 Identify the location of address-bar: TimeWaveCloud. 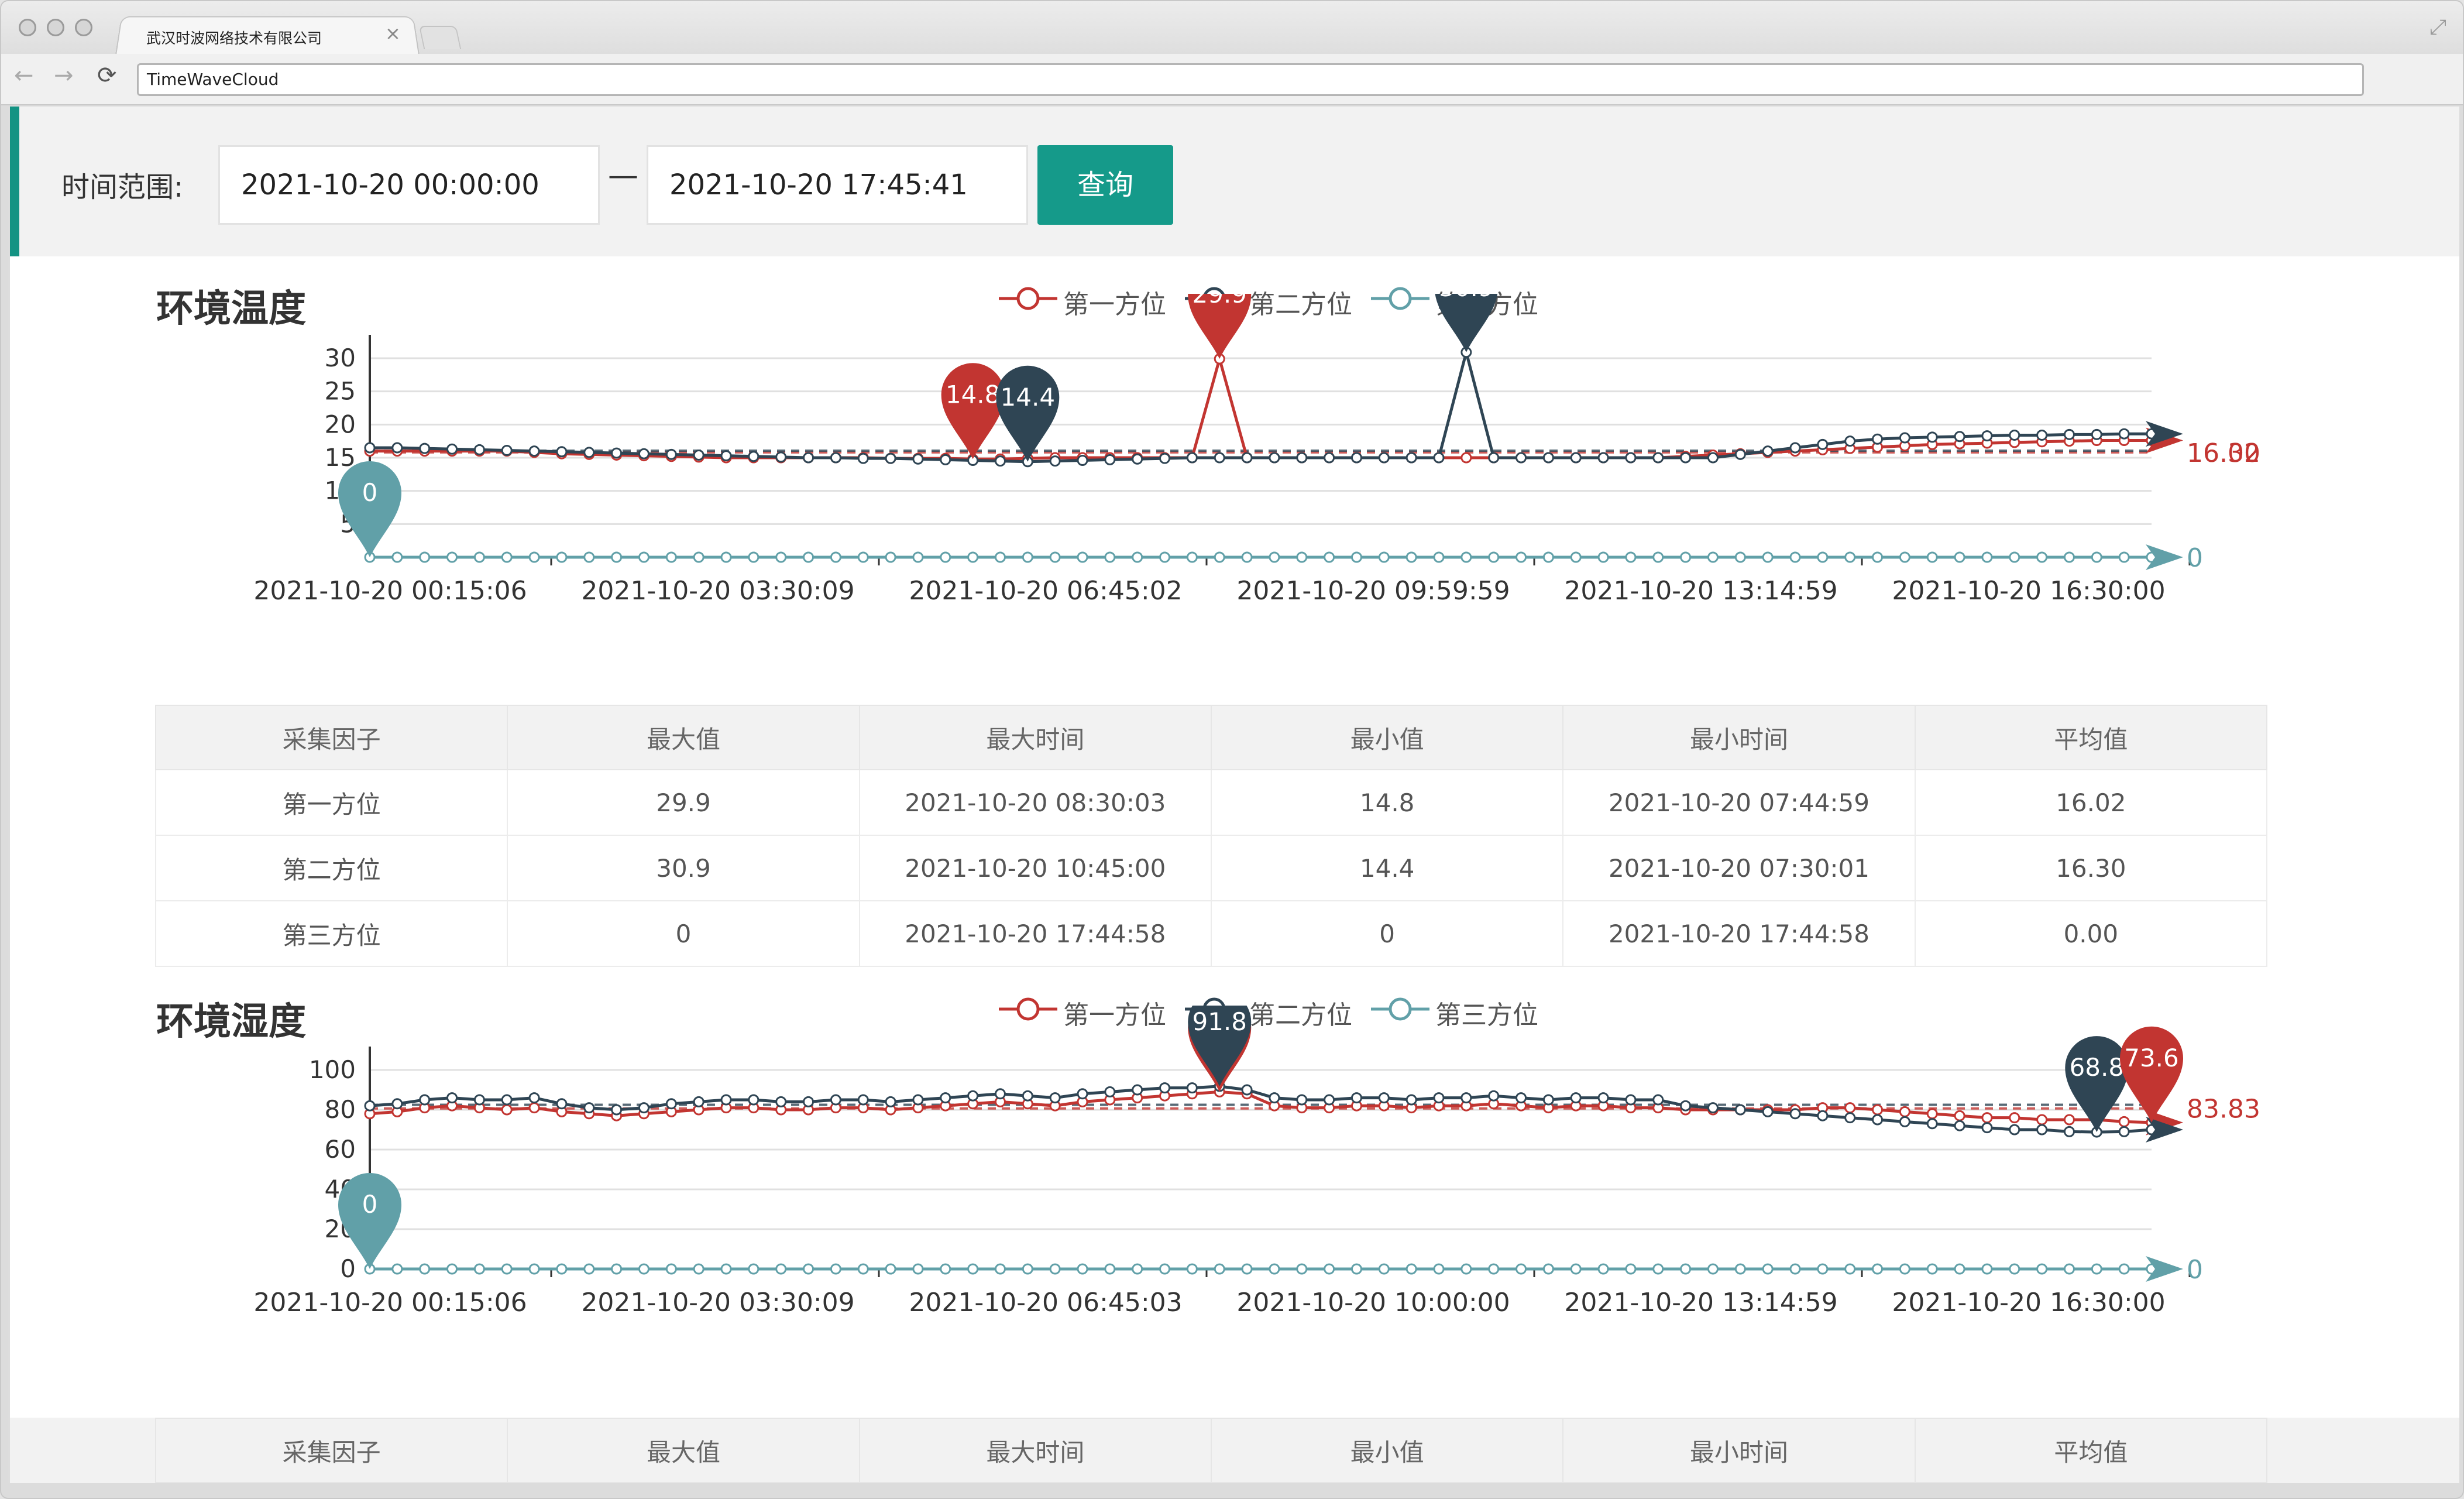
(1250, 79).